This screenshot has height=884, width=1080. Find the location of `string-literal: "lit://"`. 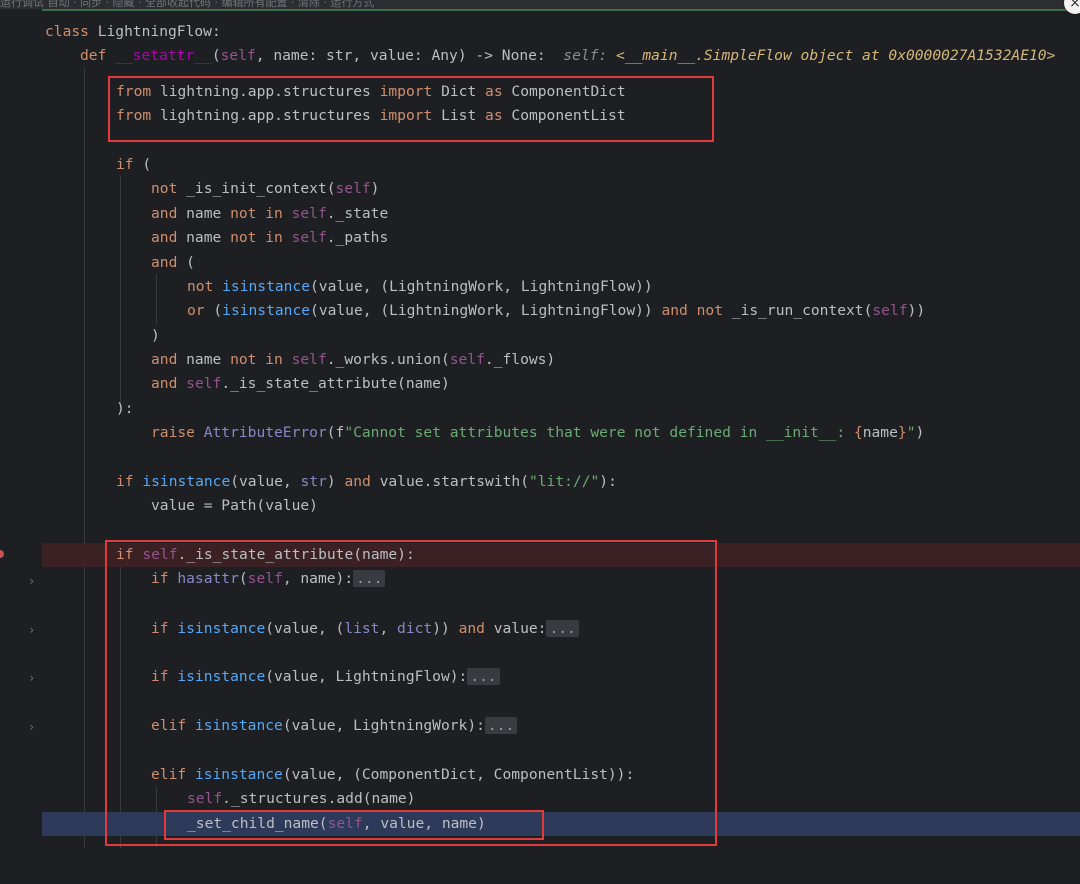

string-literal: "lit://" is located at coordinates (564, 481).